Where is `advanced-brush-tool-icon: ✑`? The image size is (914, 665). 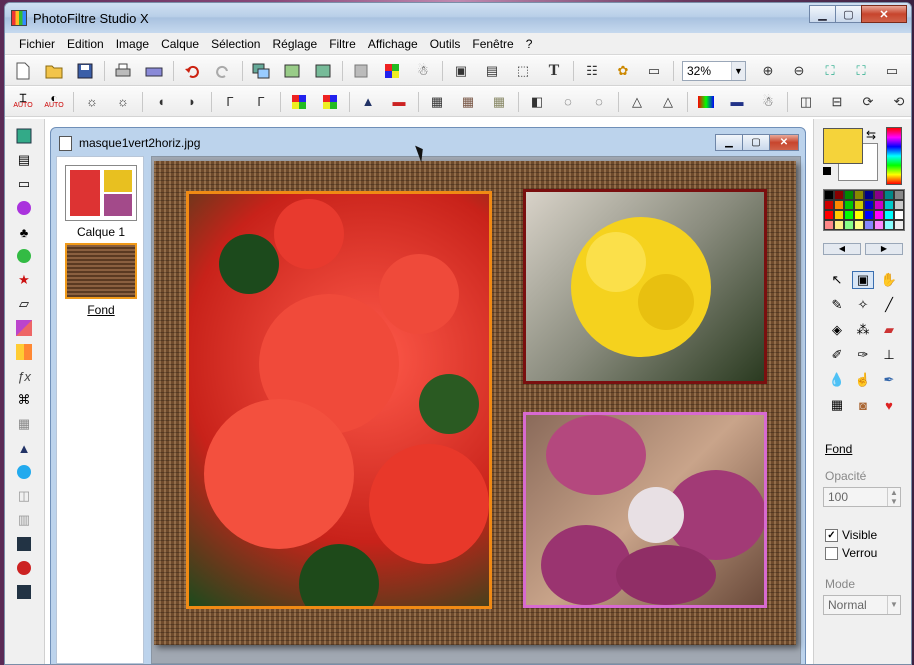
advanced-brush-tool-icon: ✑ is located at coordinates (863, 355).